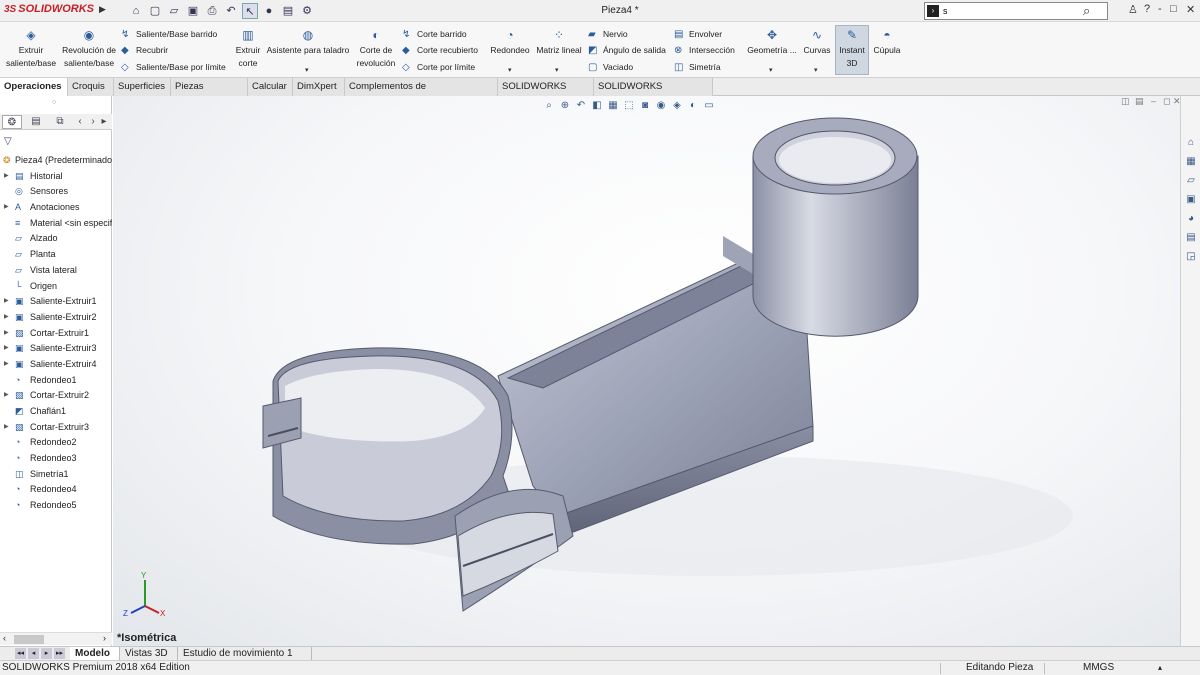 This screenshot has width=1200, height=675. Describe the element at coordinates (559, 42) in the screenshot. I see `linear-pattern-button: ⁘ Matriz lineal` at that location.